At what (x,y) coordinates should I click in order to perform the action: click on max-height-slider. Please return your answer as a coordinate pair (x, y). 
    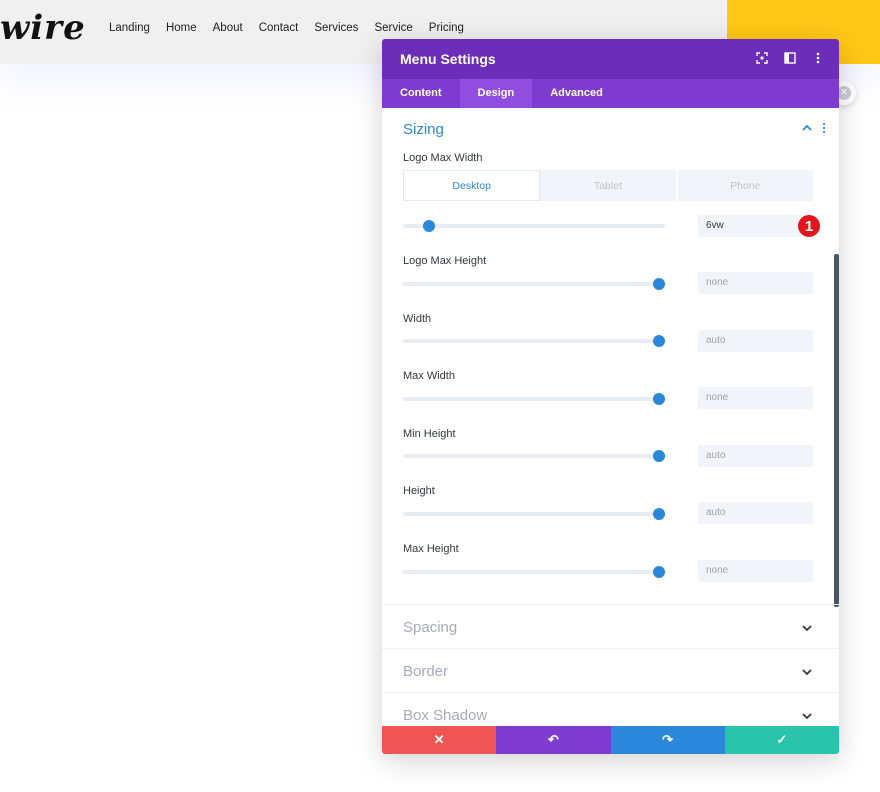
    Looking at the image, I should click on (534, 572).